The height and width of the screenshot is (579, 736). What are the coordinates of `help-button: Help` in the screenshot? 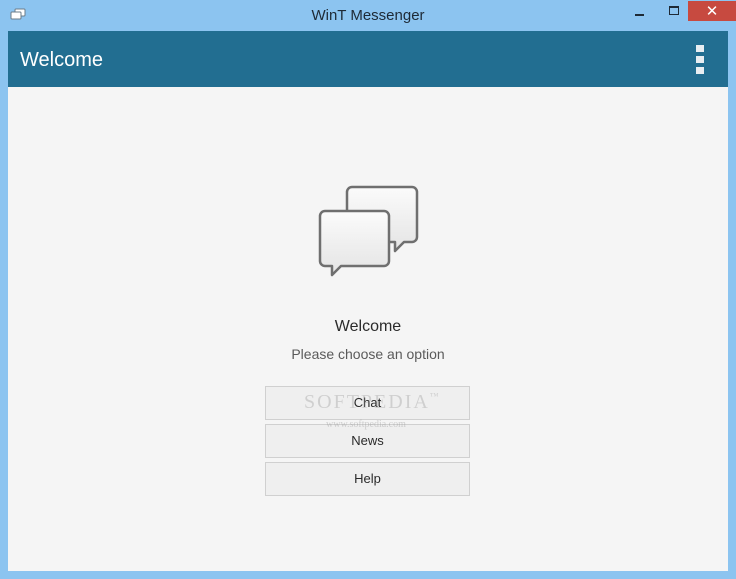 It's located at (367, 479).